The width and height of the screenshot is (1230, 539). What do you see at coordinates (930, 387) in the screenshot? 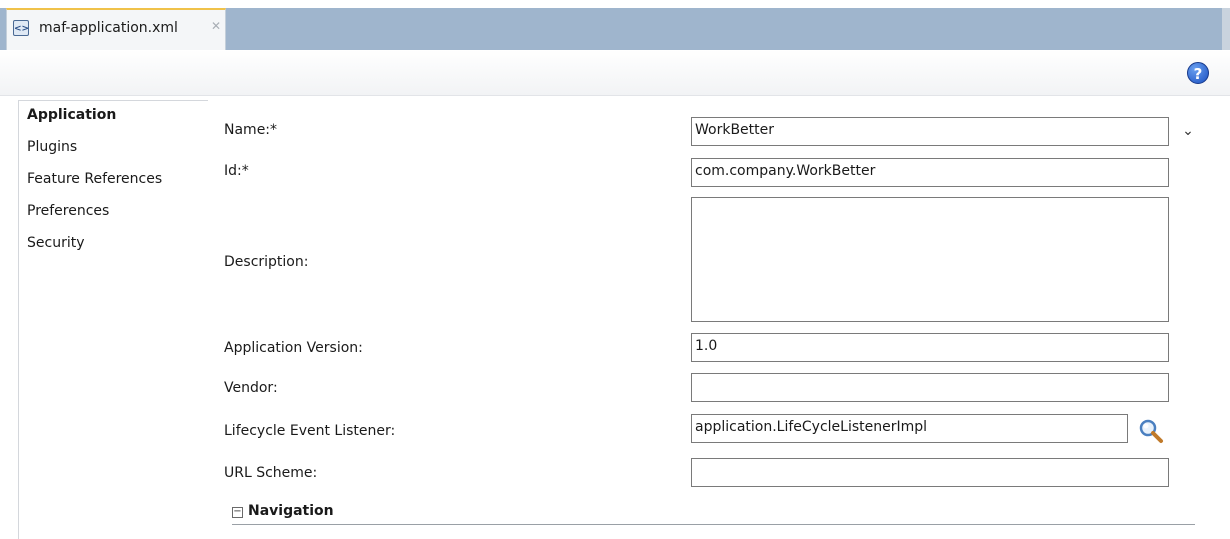
I see `vendor-input` at bounding box center [930, 387].